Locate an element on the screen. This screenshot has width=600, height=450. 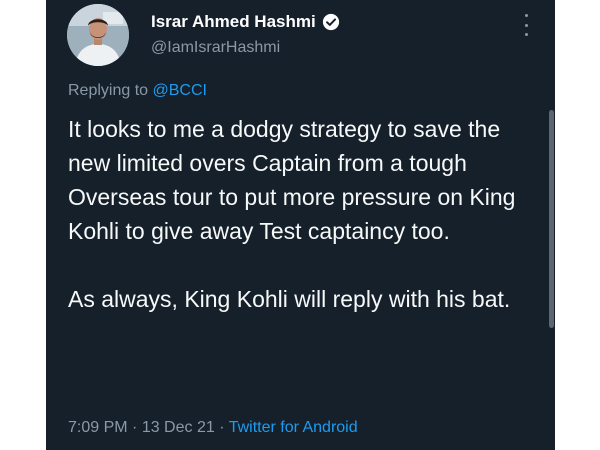
more-options-icon is located at coordinates (526, 25).